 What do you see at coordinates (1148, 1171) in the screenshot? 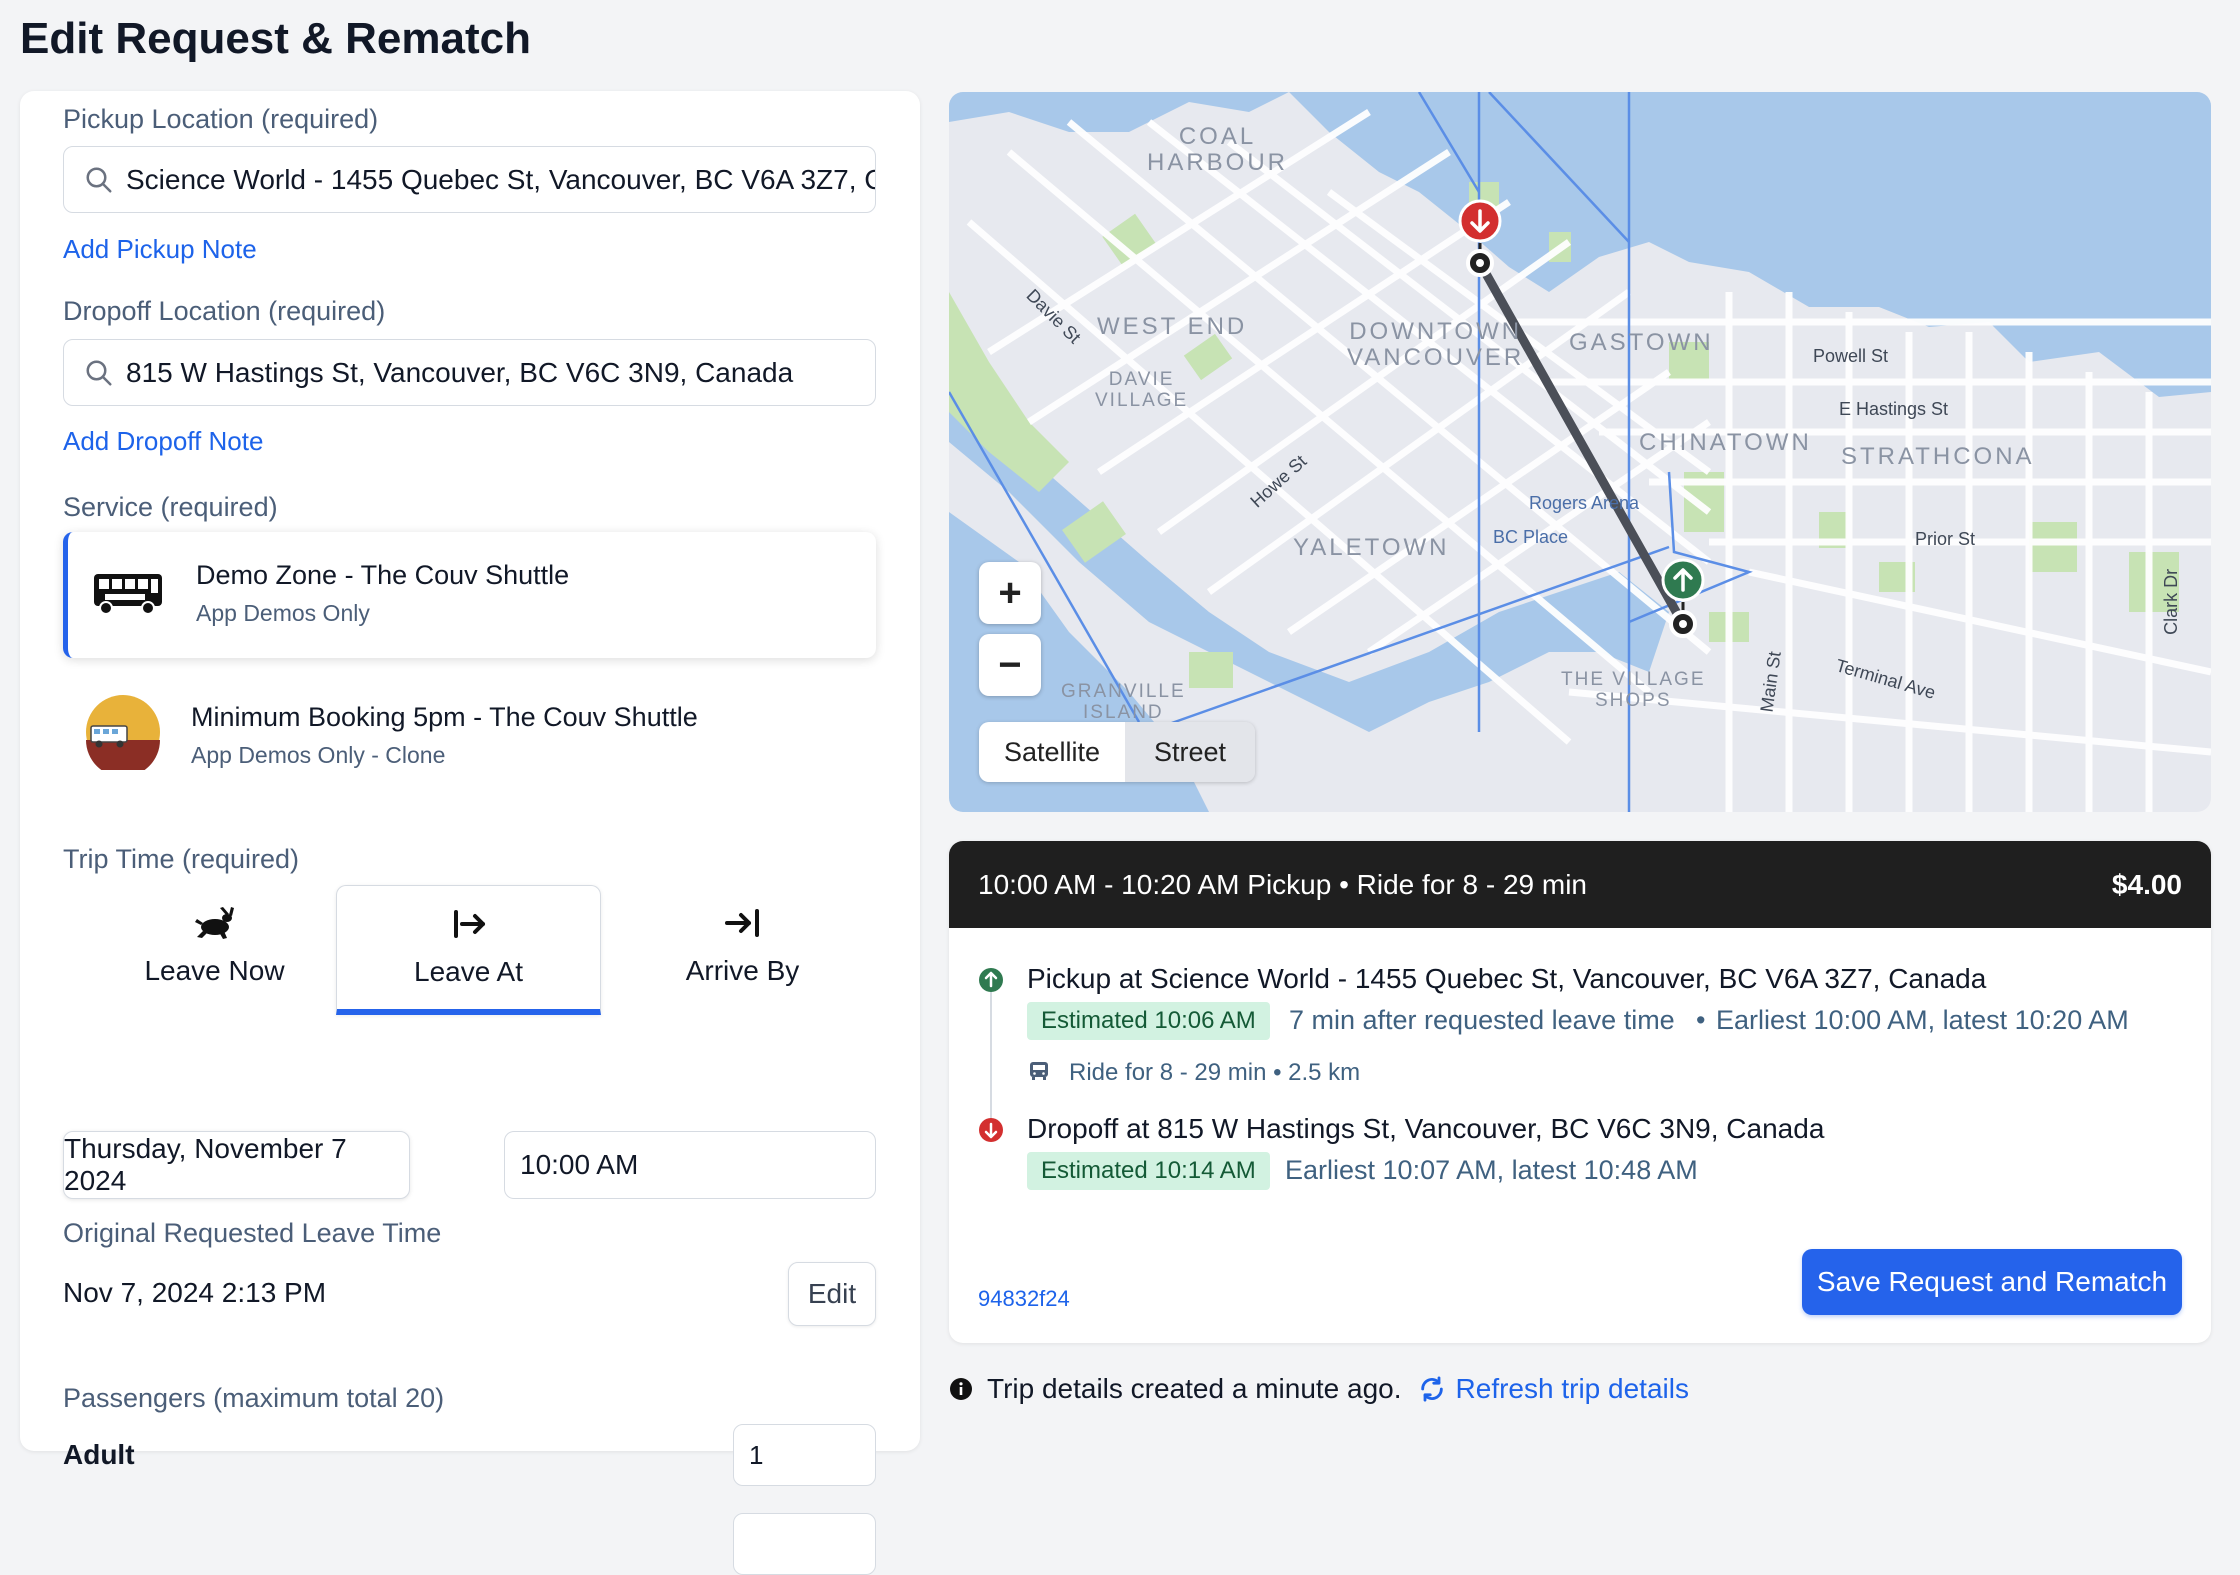
I see `dropoff-estimated-badge: Estimated 10:14 AM` at bounding box center [1148, 1171].